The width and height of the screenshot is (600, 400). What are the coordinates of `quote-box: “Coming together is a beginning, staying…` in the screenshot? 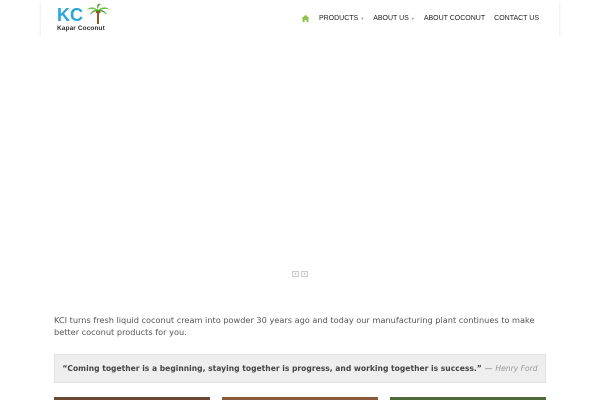 It's located at (300, 368).